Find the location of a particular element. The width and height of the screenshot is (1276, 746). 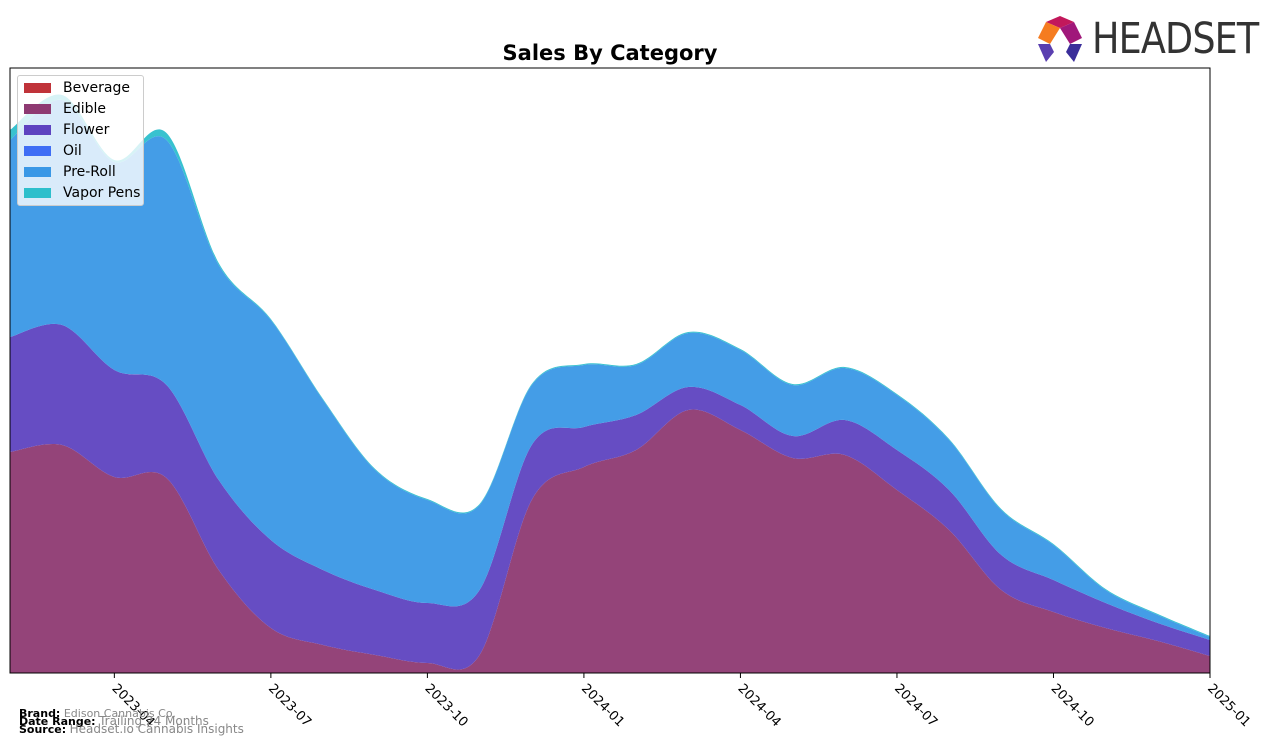

legend-item-oil: Oil is located at coordinates (53, 151).